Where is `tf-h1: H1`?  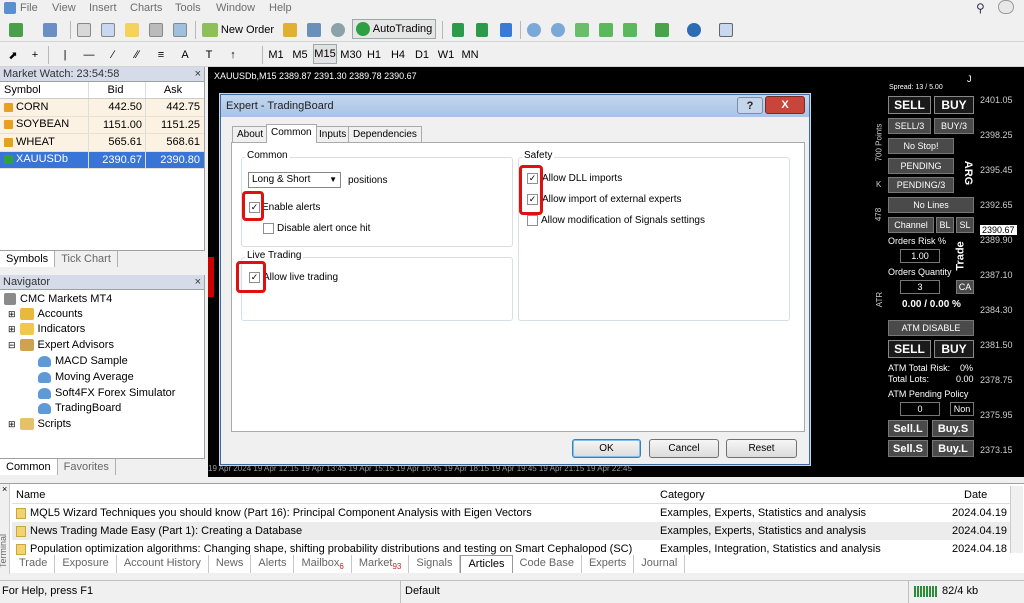 tf-h1: H1 is located at coordinates (374, 55).